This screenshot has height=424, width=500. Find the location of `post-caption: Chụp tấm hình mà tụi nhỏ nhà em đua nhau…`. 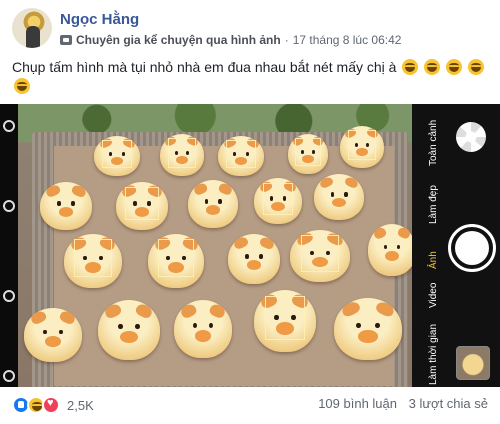

post-caption: Chụp tấm hình mà tụi nhỏ nhà em đua nhau… is located at coordinates (204, 67).